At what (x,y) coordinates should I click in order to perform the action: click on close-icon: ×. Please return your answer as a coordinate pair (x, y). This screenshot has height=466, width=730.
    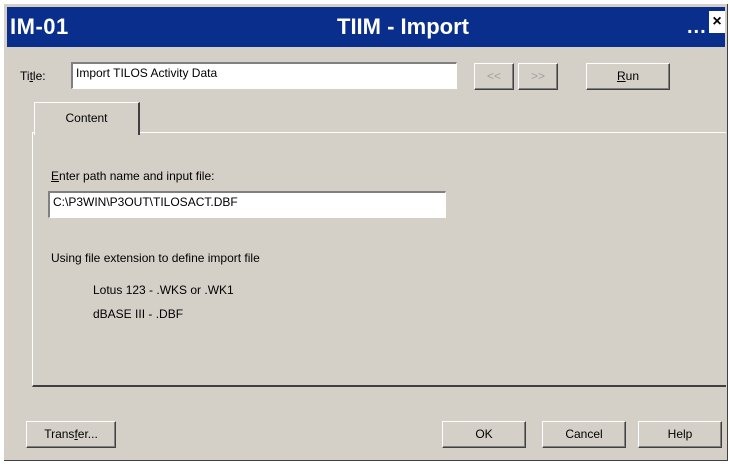
    Looking at the image, I should click on (717, 22).